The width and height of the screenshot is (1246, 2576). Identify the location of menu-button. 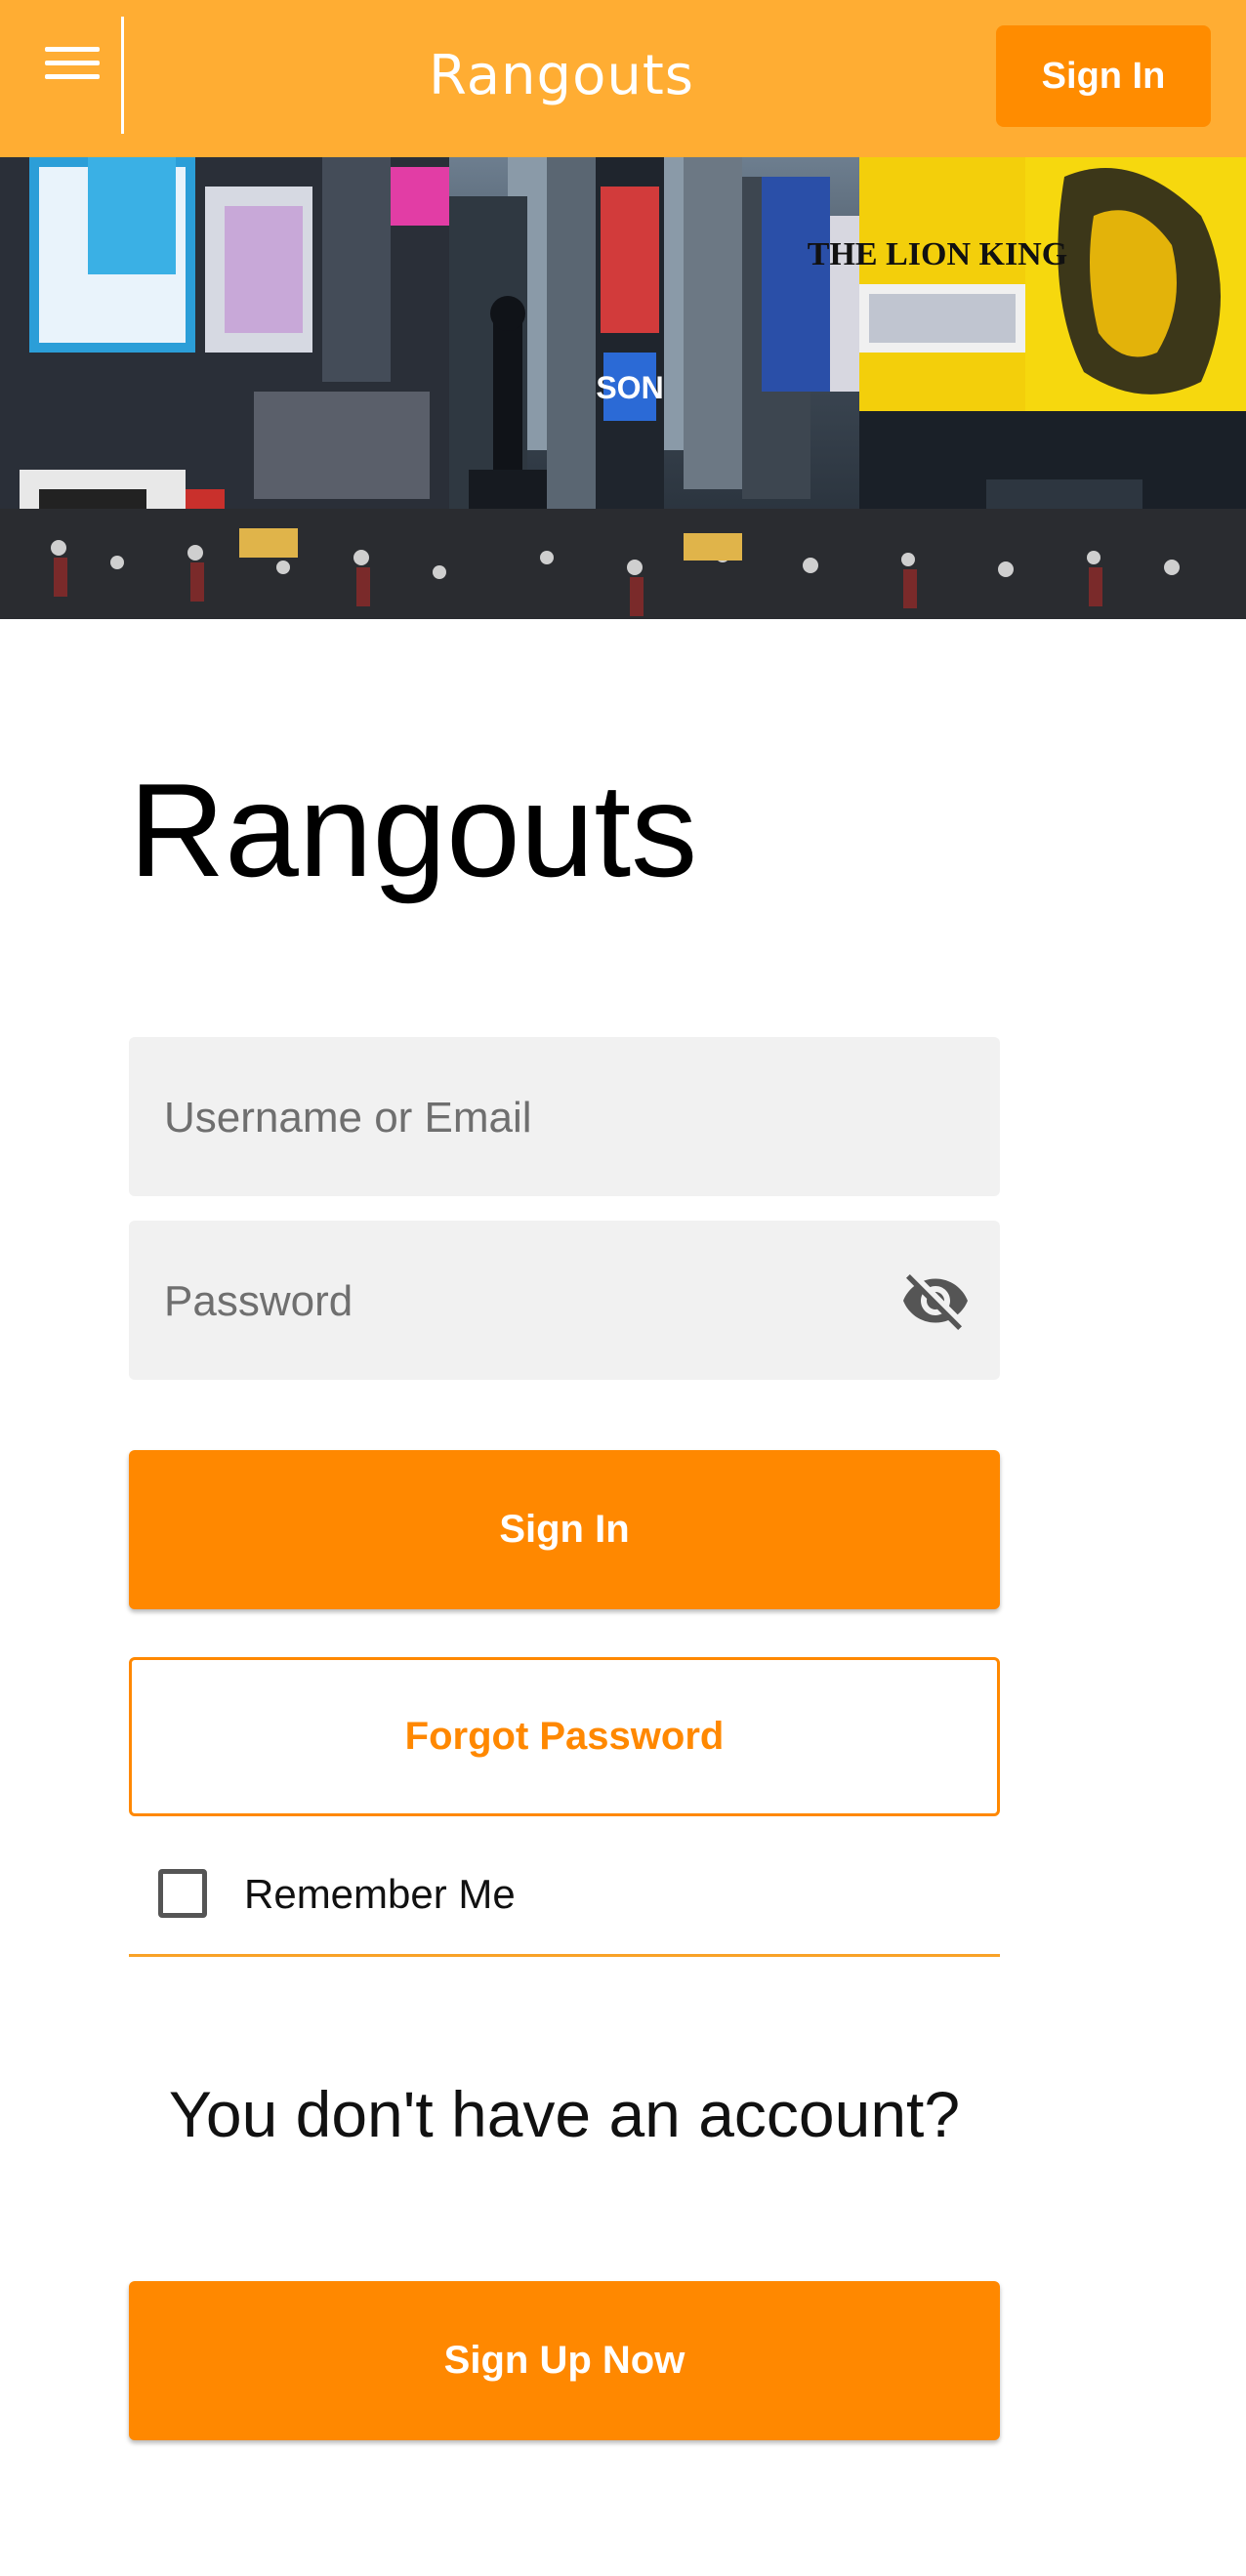
(72, 76).